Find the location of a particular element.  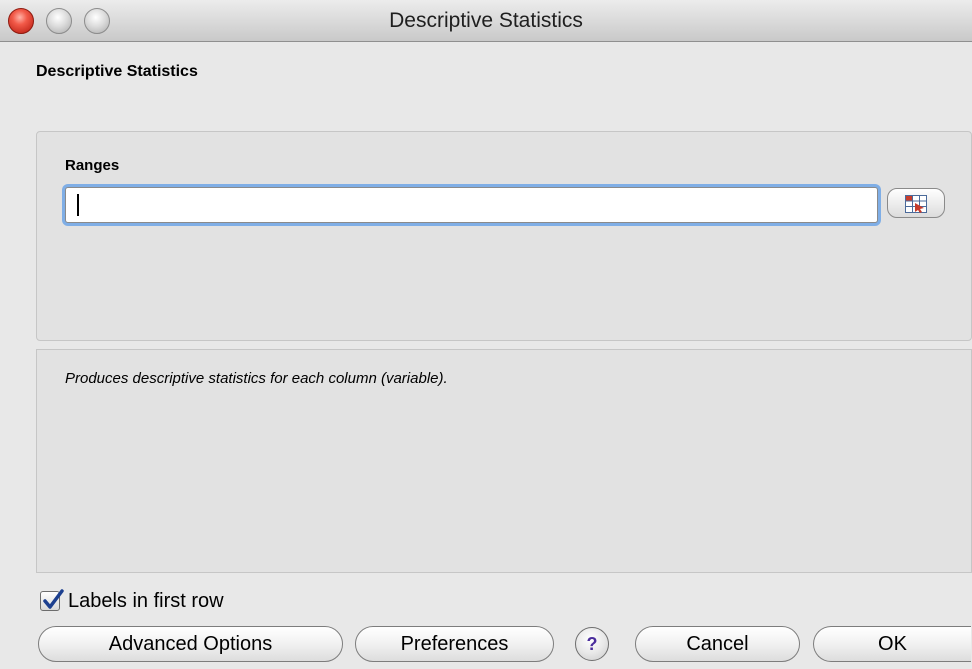

title-bar: Descriptive Statistics is located at coordinates (486, 21).